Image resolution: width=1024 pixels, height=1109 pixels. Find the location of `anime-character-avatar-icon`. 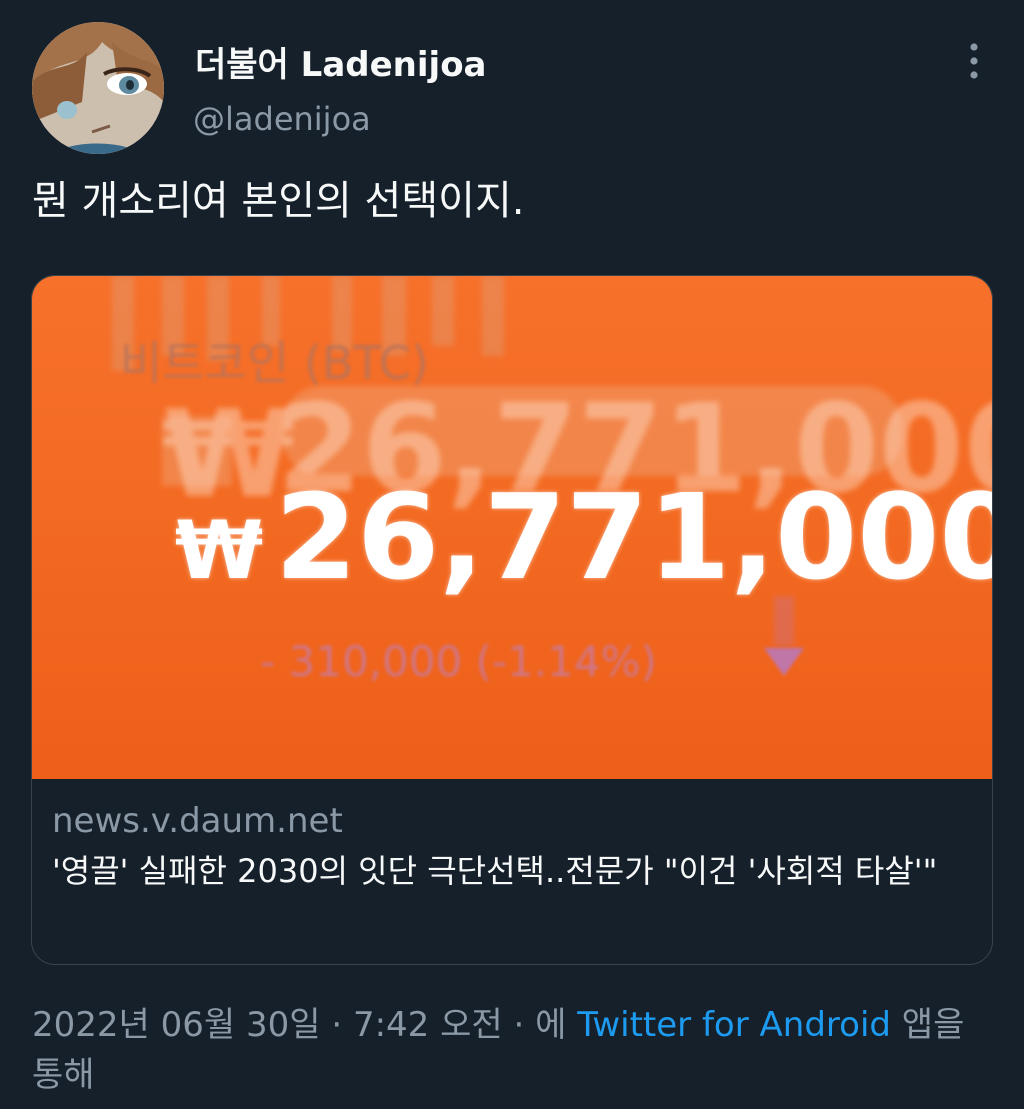

anime-character-avatar-icon is located at coordinates (98, 88).